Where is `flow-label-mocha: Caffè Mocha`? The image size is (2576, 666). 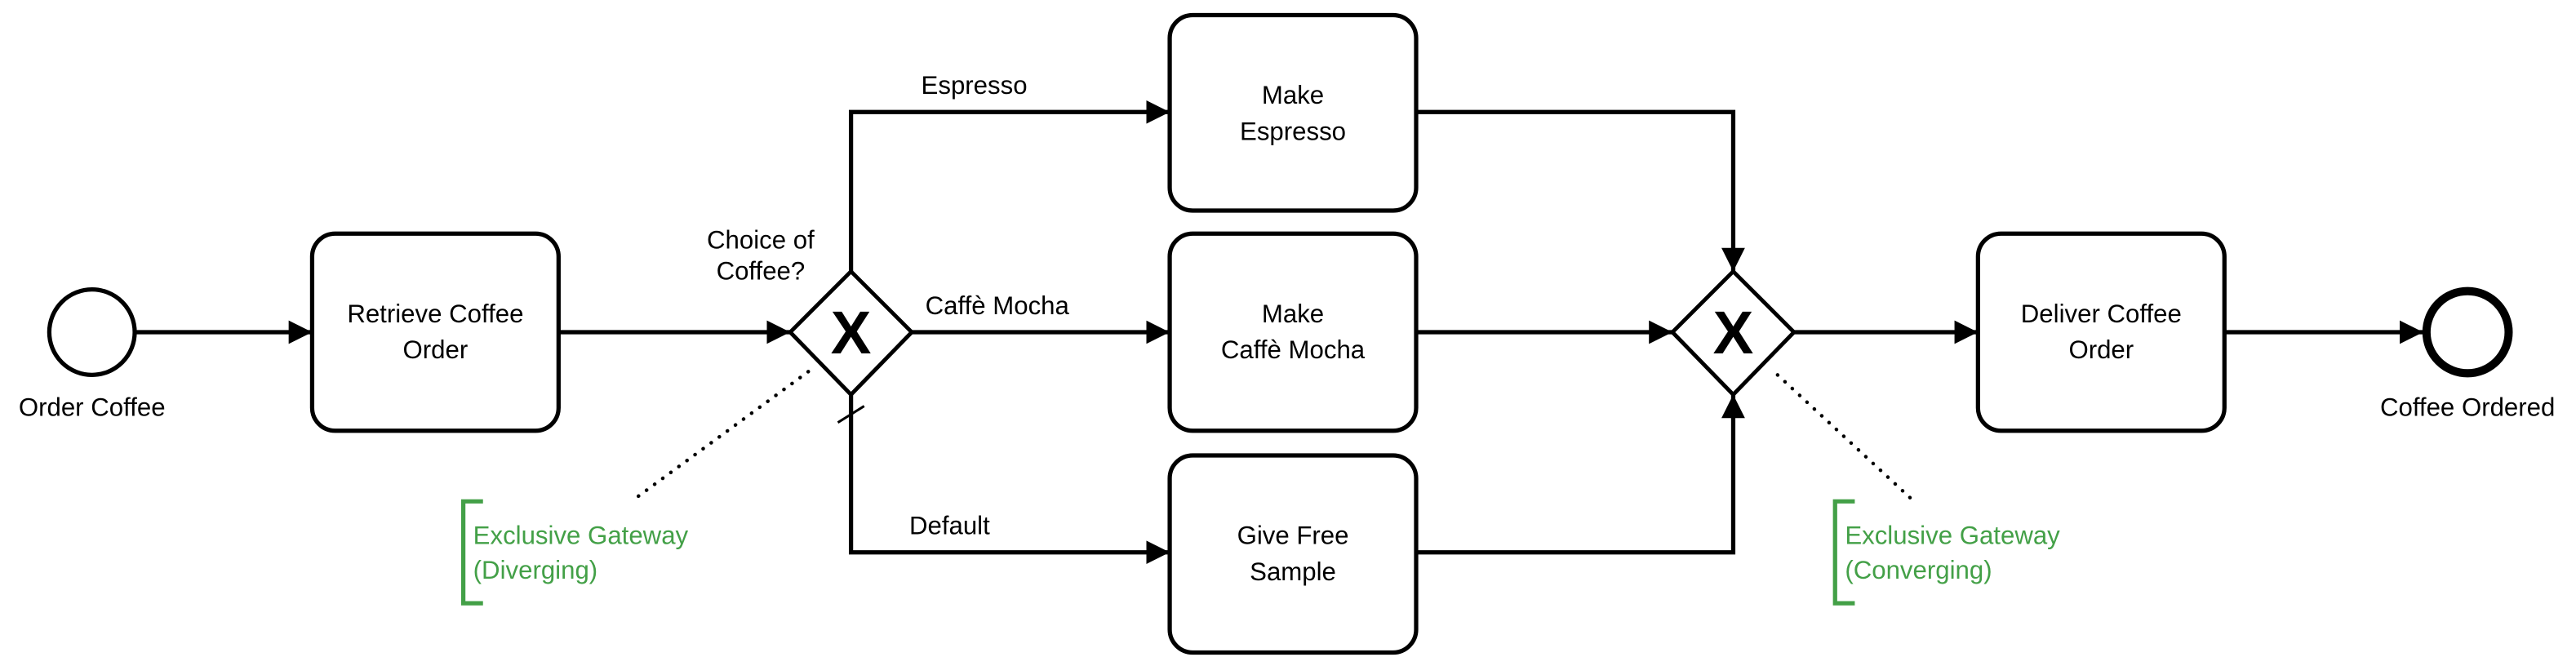 flow-label-mocha: Caffè Mocha is located at coordinates (998, 305).